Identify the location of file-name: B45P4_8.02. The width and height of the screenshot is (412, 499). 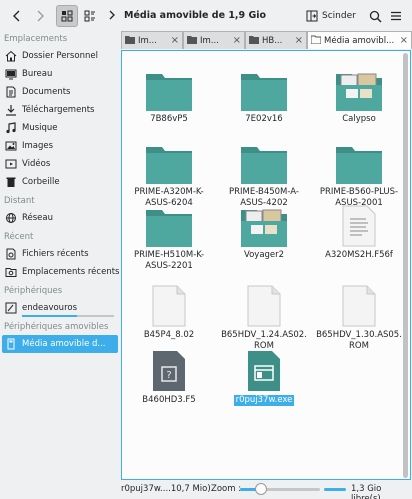
(169, 335).